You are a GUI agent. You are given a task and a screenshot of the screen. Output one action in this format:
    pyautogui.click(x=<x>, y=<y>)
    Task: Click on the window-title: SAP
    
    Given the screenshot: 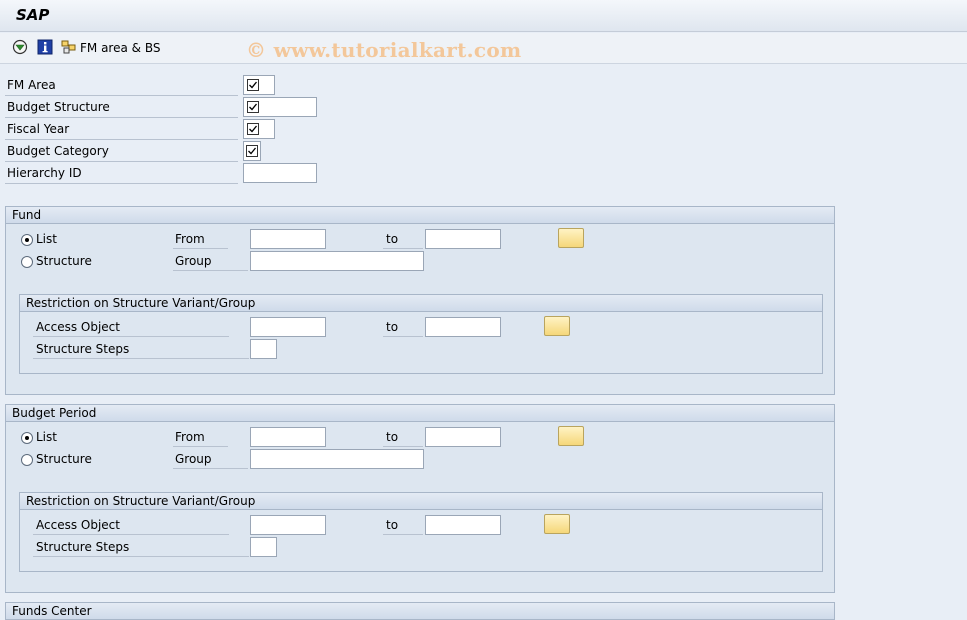 What is the action you would take?
    pyautogui.click(x=33, y=15)
    